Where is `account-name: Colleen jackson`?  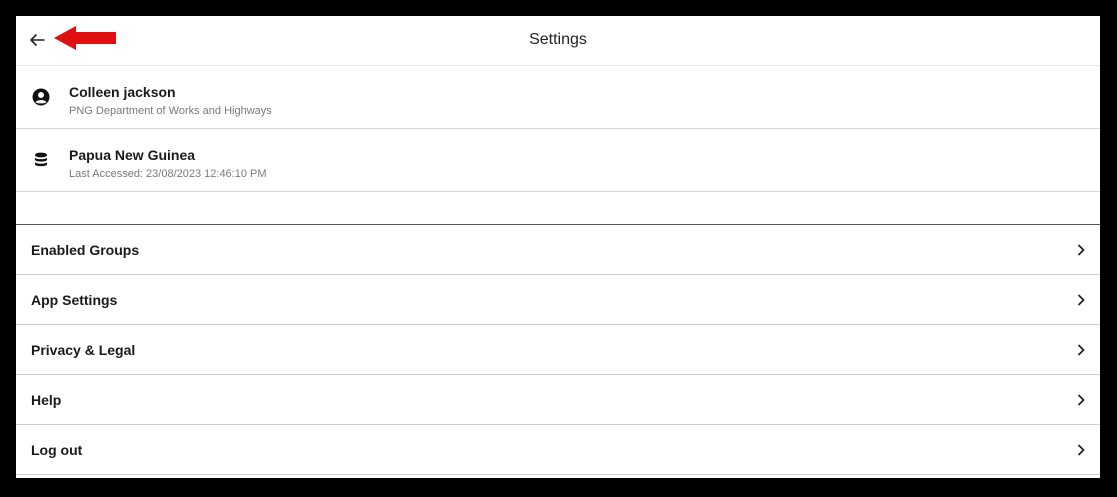 account-name: Colleen jackson is located at coordinates (122, 92).